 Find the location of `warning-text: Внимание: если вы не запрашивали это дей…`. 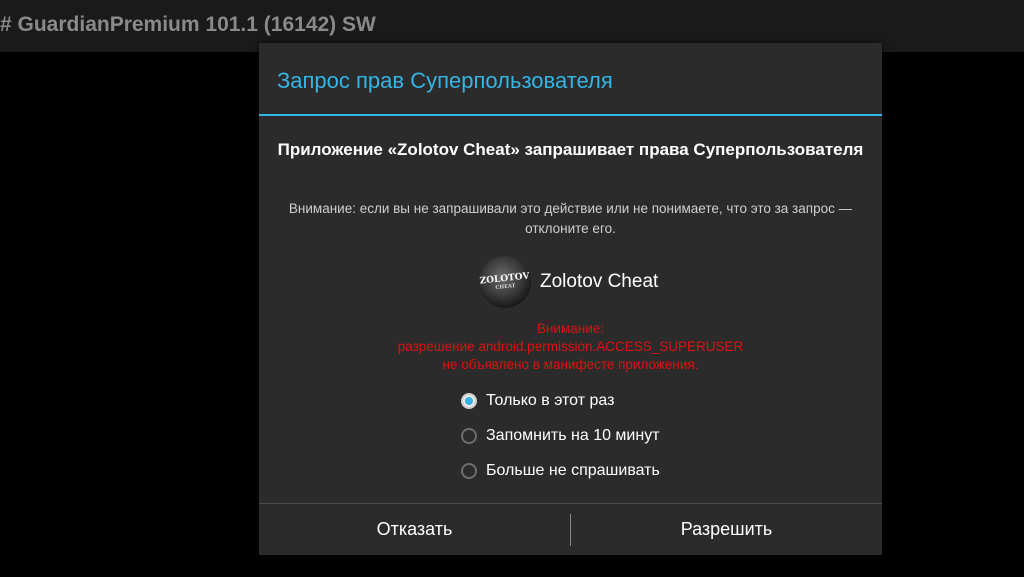

warning-text: Внимание: если вы не запрашивали это дей… is located at coordinates (570, 218).